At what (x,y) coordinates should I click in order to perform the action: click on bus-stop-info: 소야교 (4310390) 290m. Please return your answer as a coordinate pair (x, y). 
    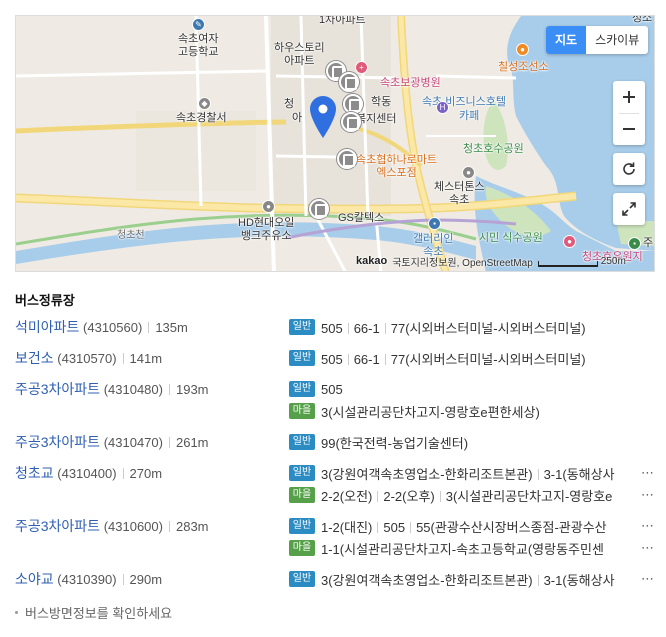
    Looking at the image, I should click on (88, 579).